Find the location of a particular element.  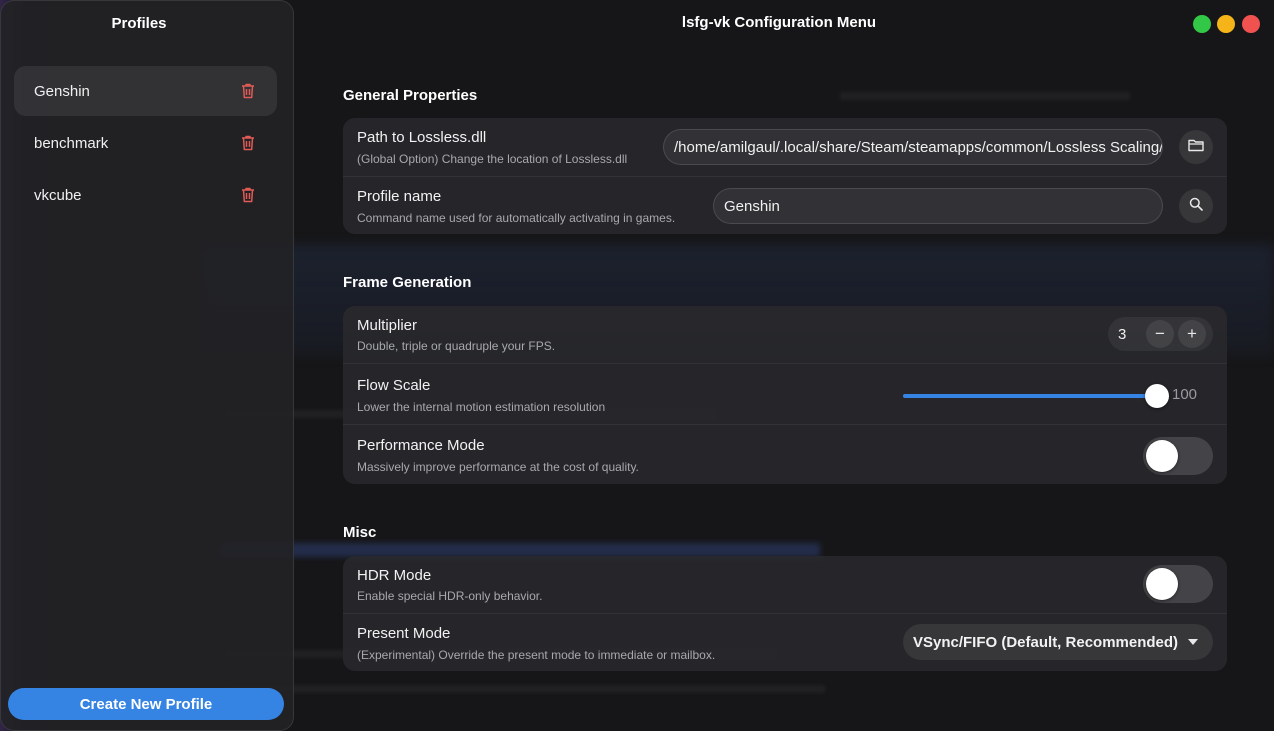

present-mode-title: Present Mode is located at coordinates (404, 633).